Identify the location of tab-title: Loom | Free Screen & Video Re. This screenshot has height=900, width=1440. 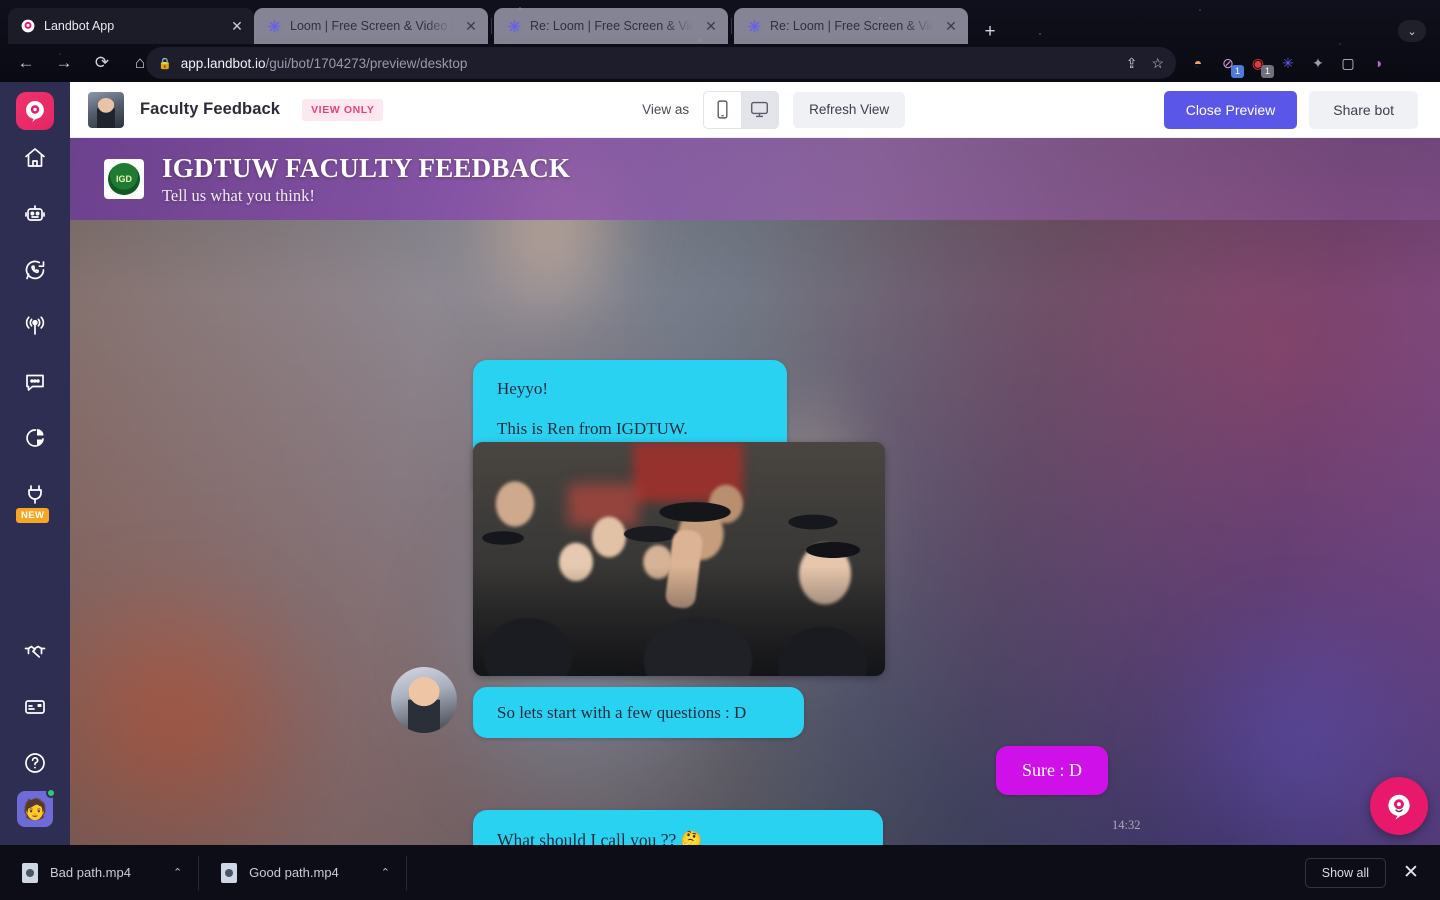
(372, 26).